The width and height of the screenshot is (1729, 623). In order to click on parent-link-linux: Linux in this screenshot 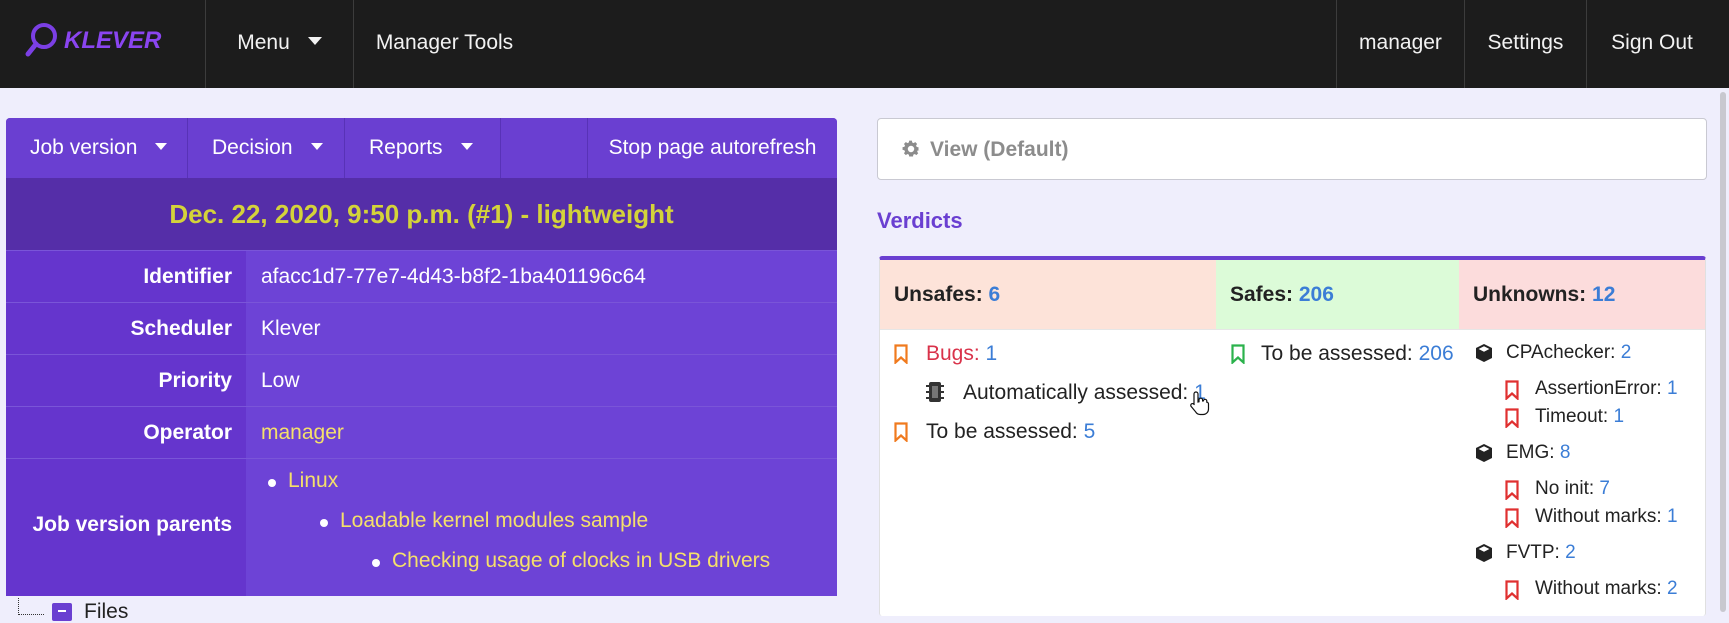, I will do `click(302, 481)`.